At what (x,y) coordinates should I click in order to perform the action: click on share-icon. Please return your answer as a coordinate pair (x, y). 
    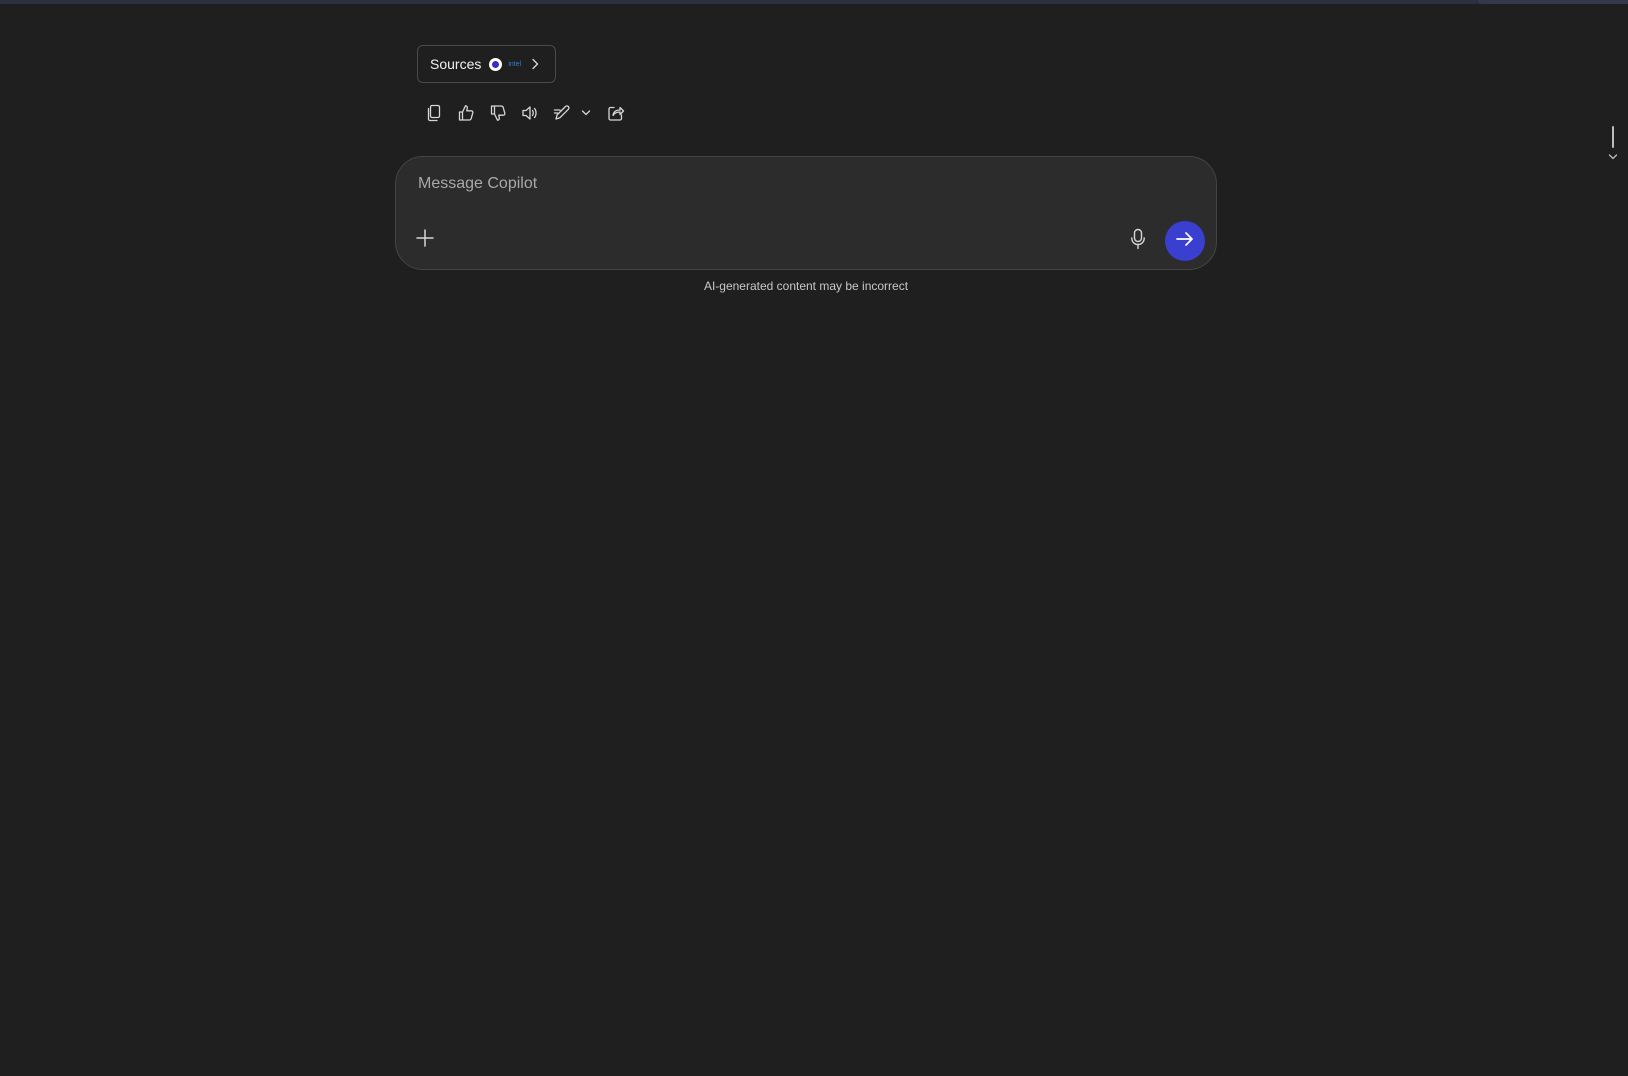
    Looking at the image, I should click on (616, 113).